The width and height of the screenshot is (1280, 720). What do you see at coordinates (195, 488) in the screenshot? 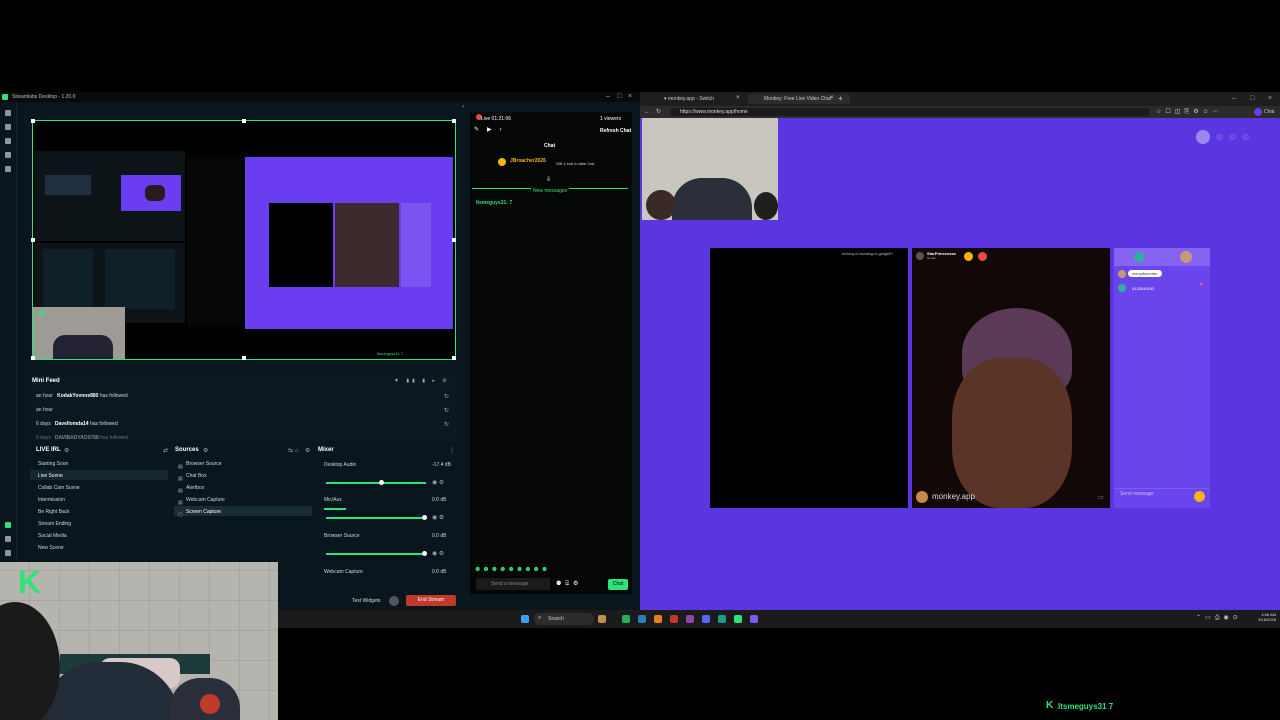
I see `source-item: Alertbox` at bounding box center [195, 488].